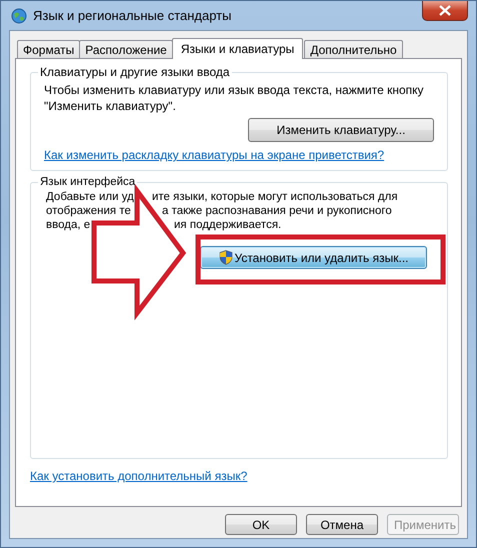 Image resolution: width=477 pixels, height=548 pixels. What do you see at coordinates (90, 197) in the screenshot?
I see `description-text: Добавьте или уд` at bounding box center [90, 197].